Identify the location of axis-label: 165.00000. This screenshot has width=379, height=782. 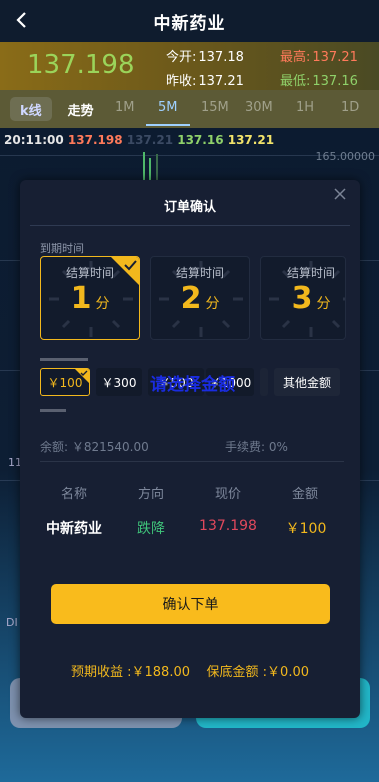
(345, 156).